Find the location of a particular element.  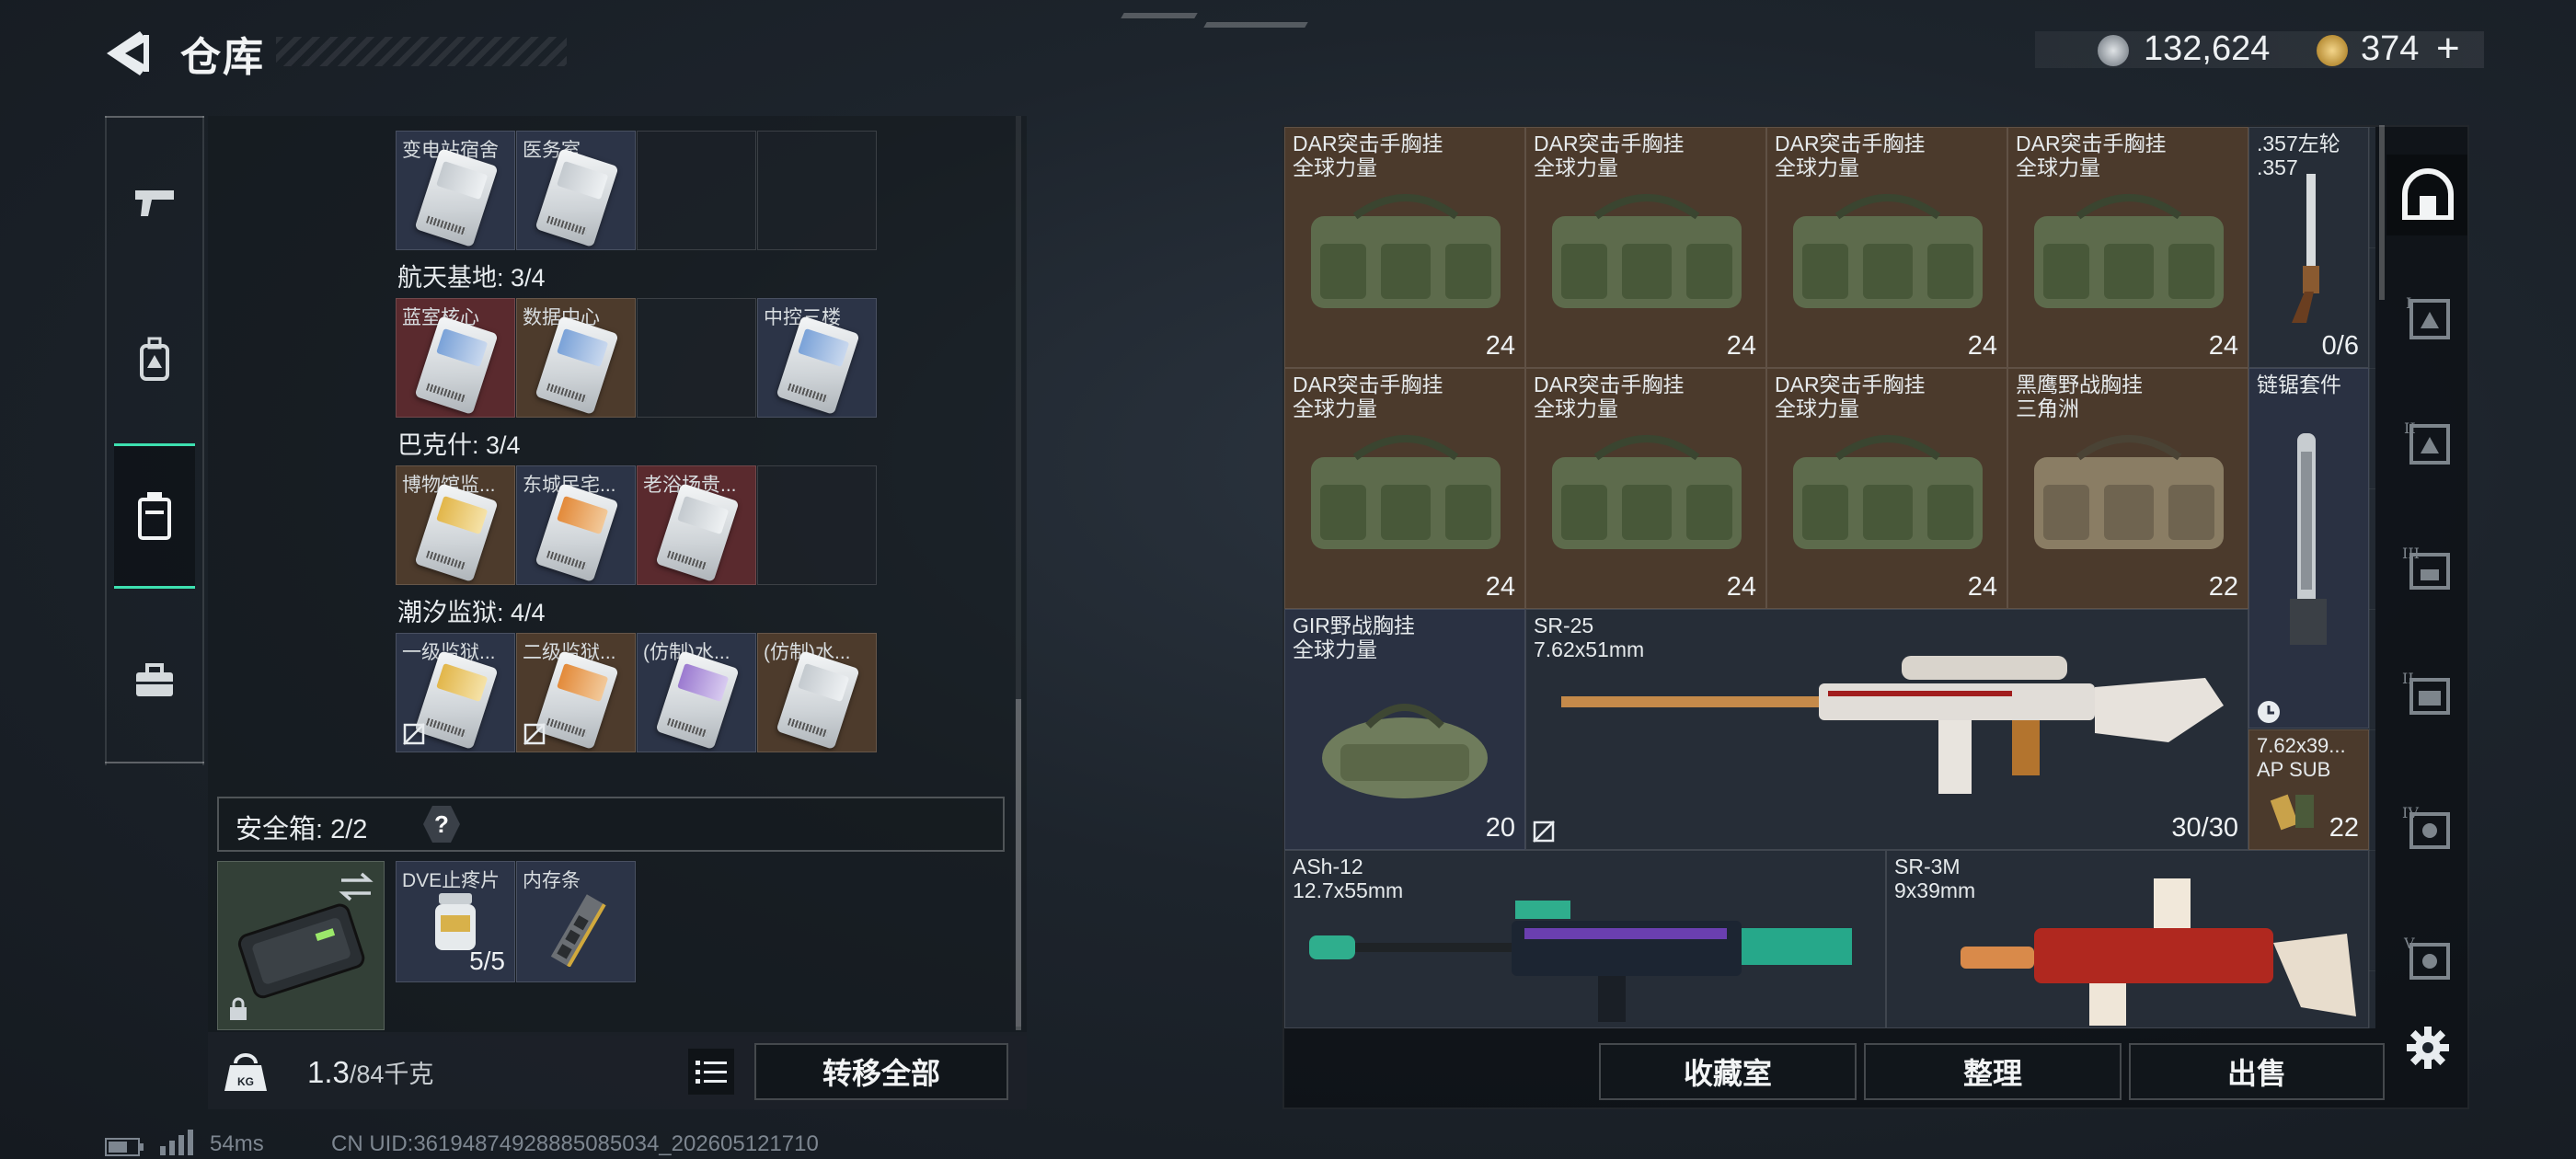

nav-equipment is located at coordinates (154, 359).